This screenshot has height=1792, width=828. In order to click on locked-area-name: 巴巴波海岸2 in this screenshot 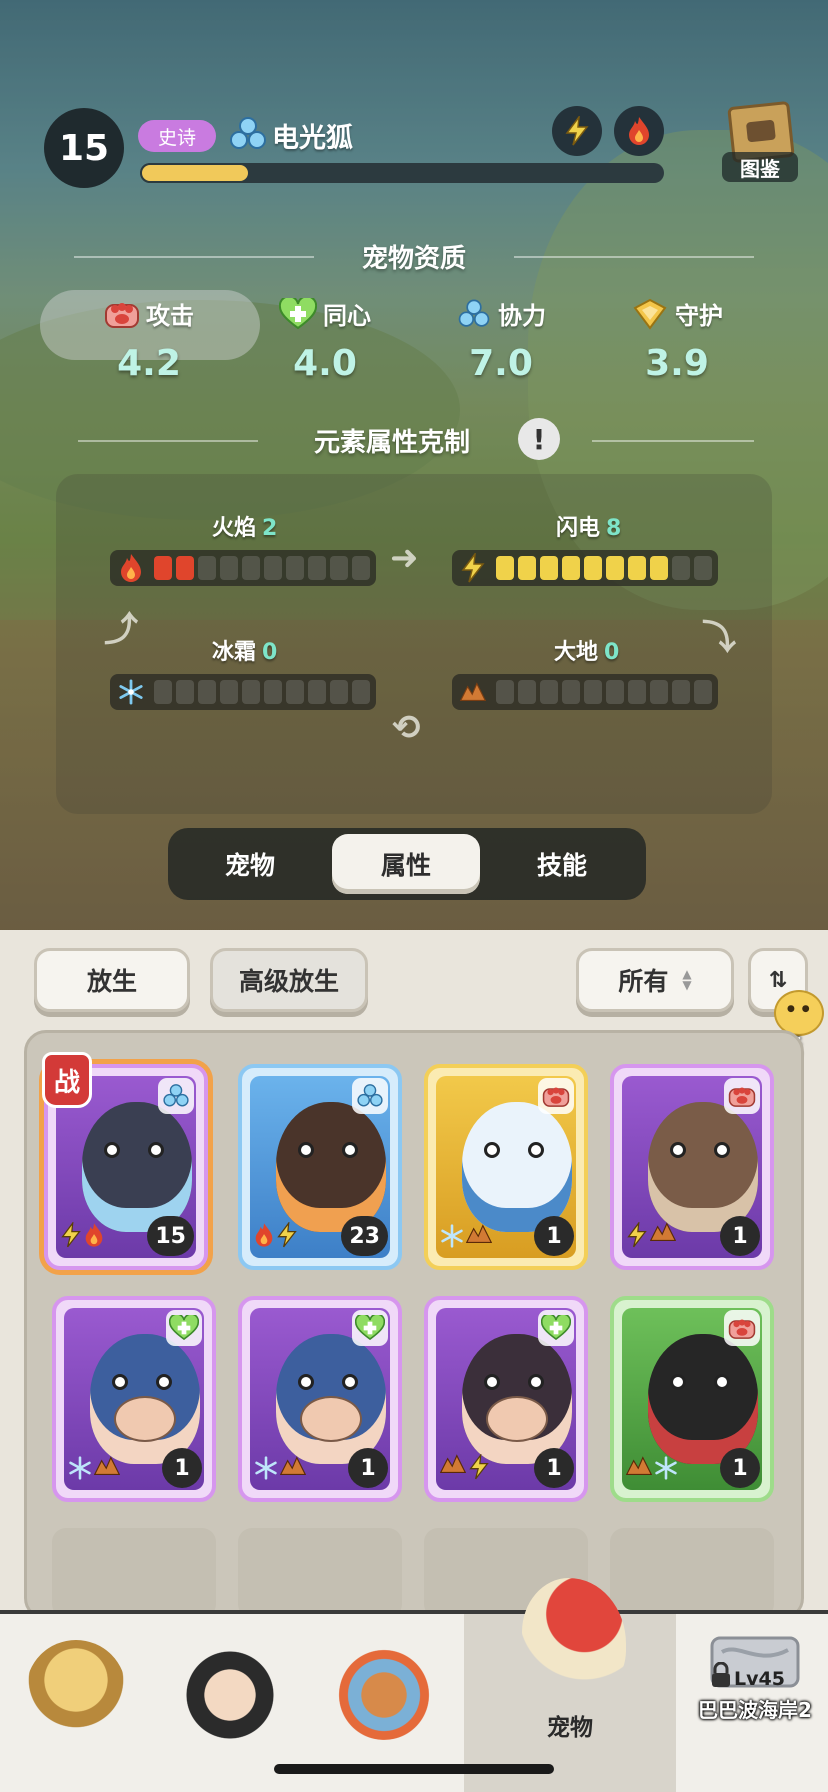, I will do `click(755, 1710)`.